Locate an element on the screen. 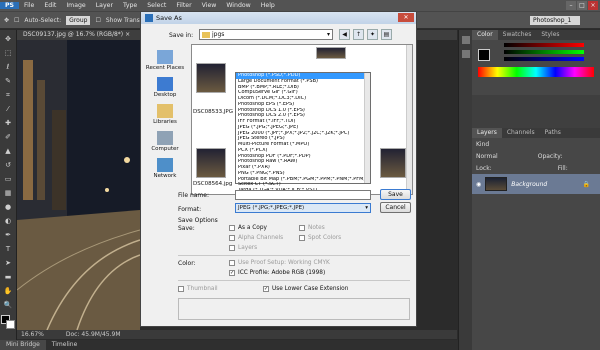 This screenshot has height=350, width=600. shape-icon: ▬ is located at coordinates (8, 277).